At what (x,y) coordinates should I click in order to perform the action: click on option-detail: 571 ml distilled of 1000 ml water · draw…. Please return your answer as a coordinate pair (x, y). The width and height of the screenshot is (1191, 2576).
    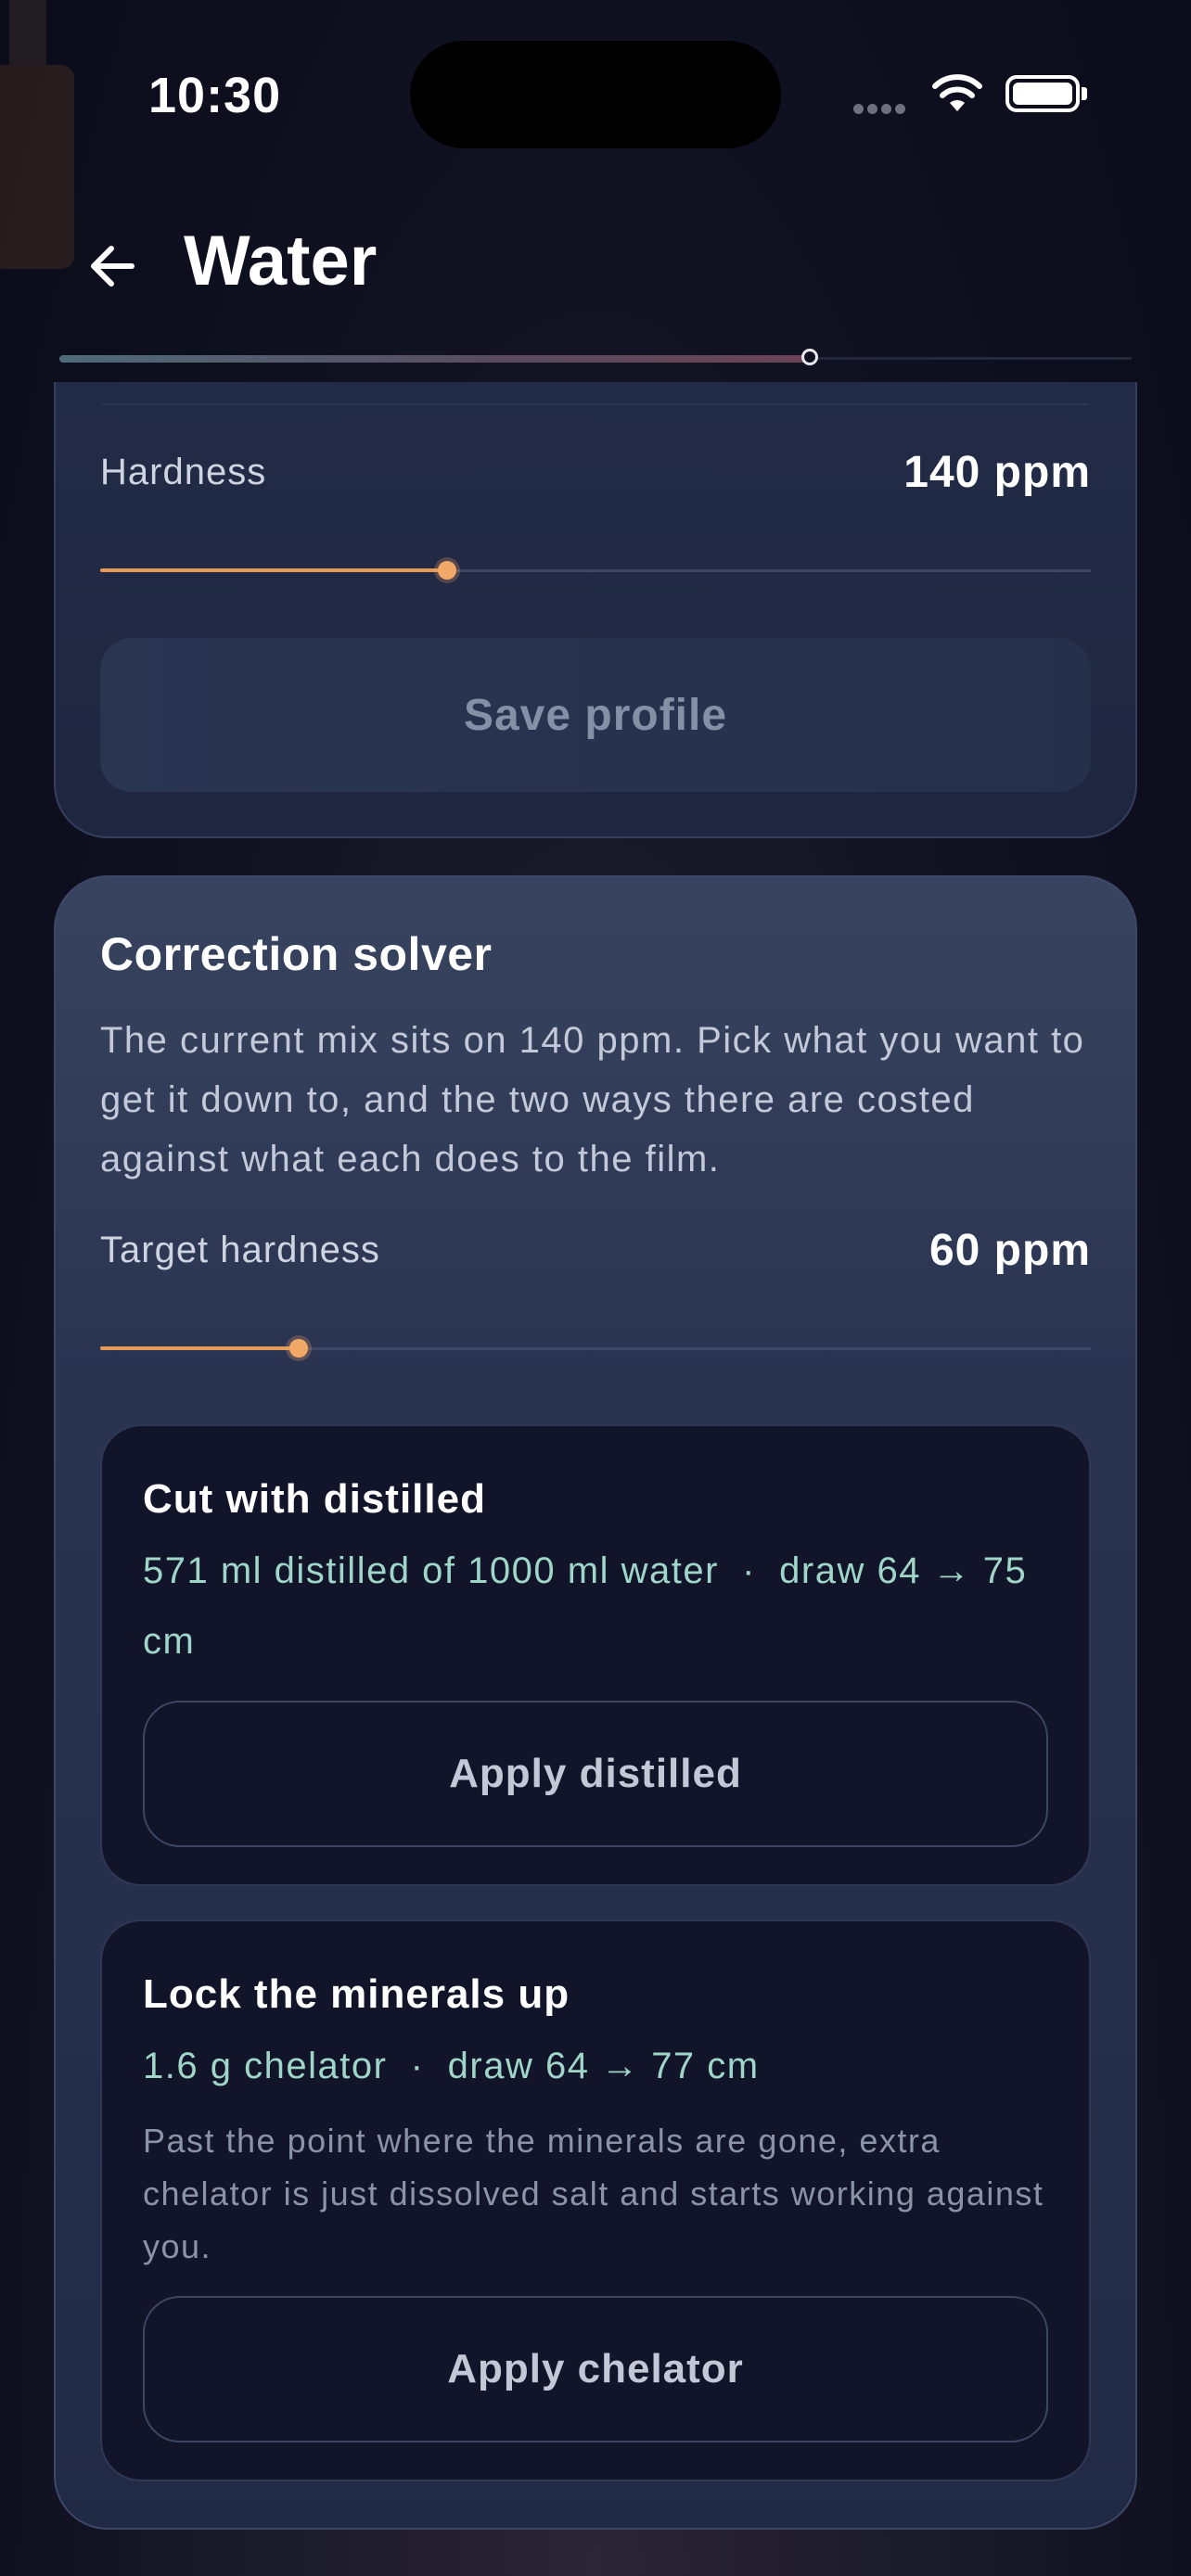
    Looking at the image, I should click on (591, 1606).